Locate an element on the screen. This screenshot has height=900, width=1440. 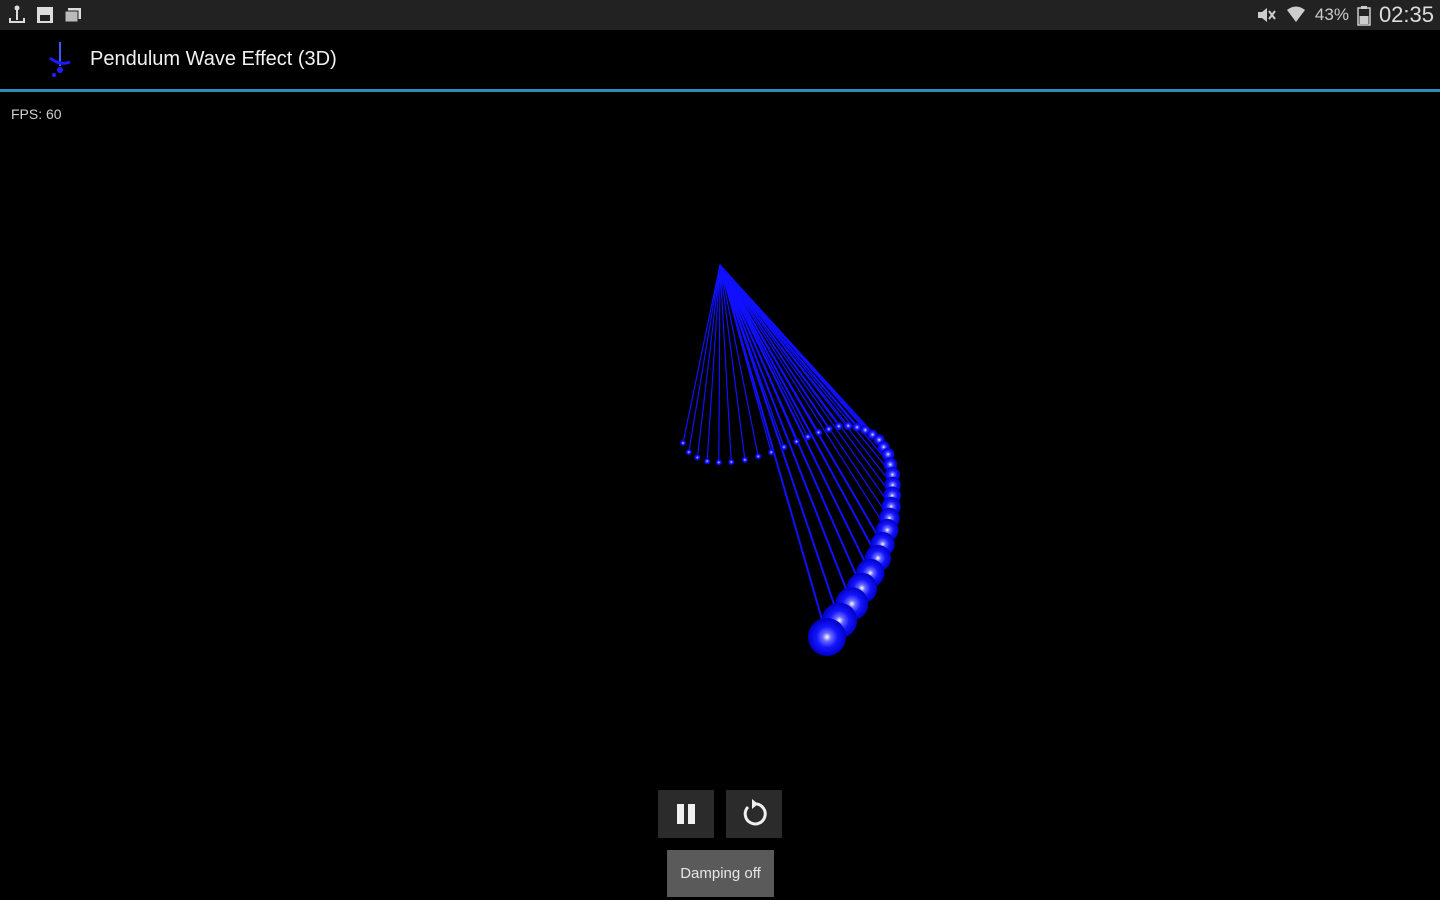
sd-card-icon is located at coordinates (45, 15).